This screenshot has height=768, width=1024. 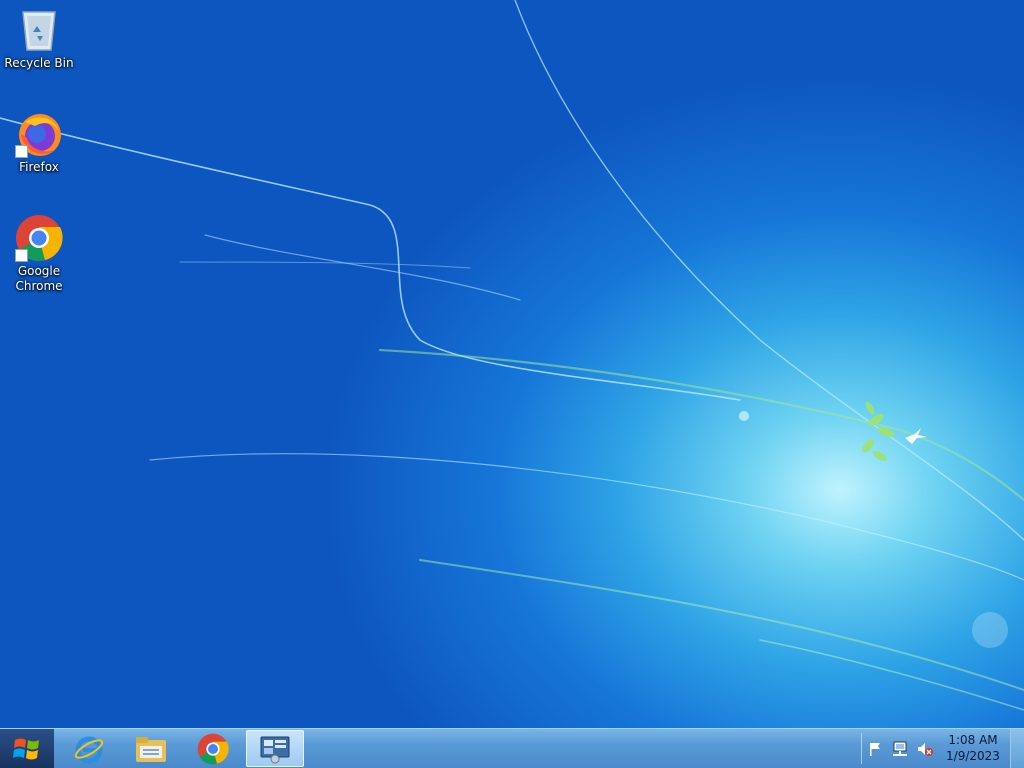 I want to click on system-tray, so click(x=897, y=748).